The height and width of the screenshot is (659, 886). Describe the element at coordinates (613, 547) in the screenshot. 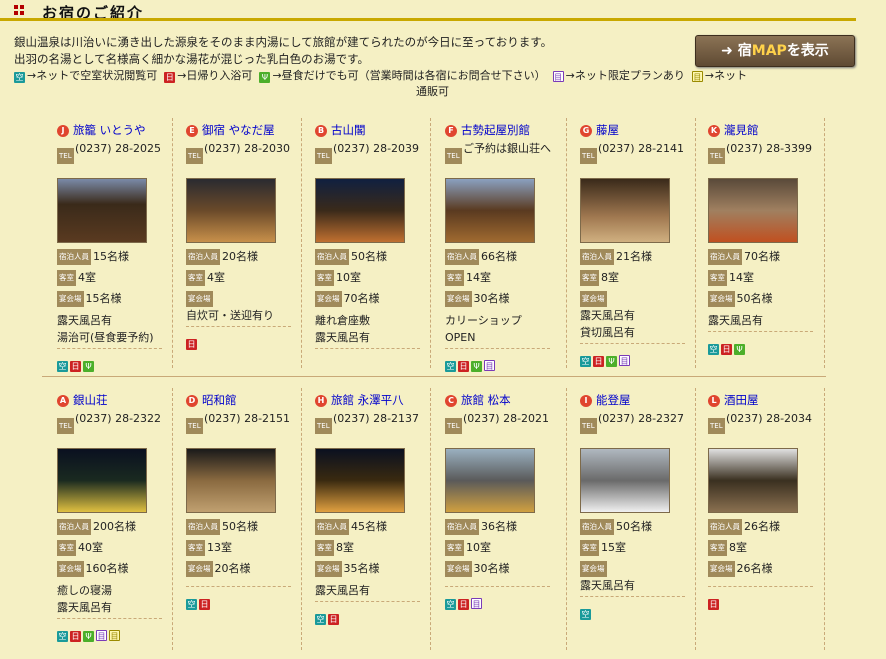

I see `rooms-value: 15室` at that location.